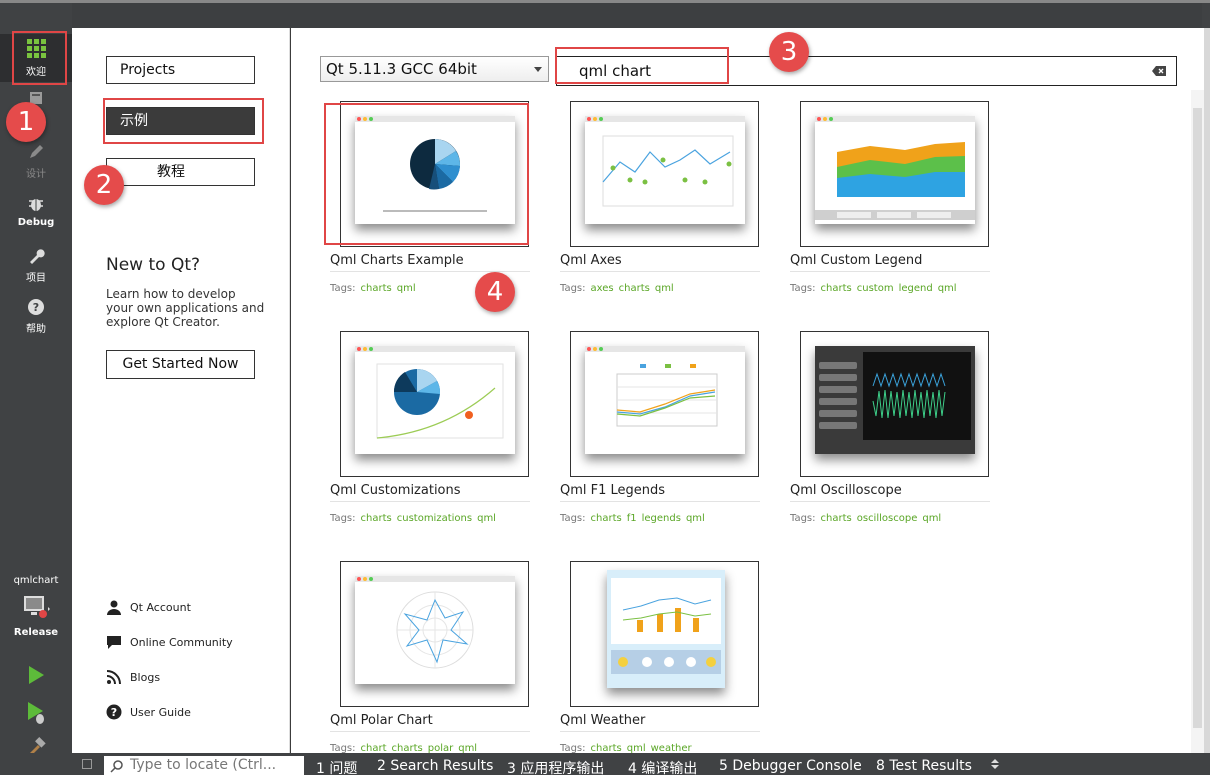  I want to click on window-edge, so click(1207, 390).